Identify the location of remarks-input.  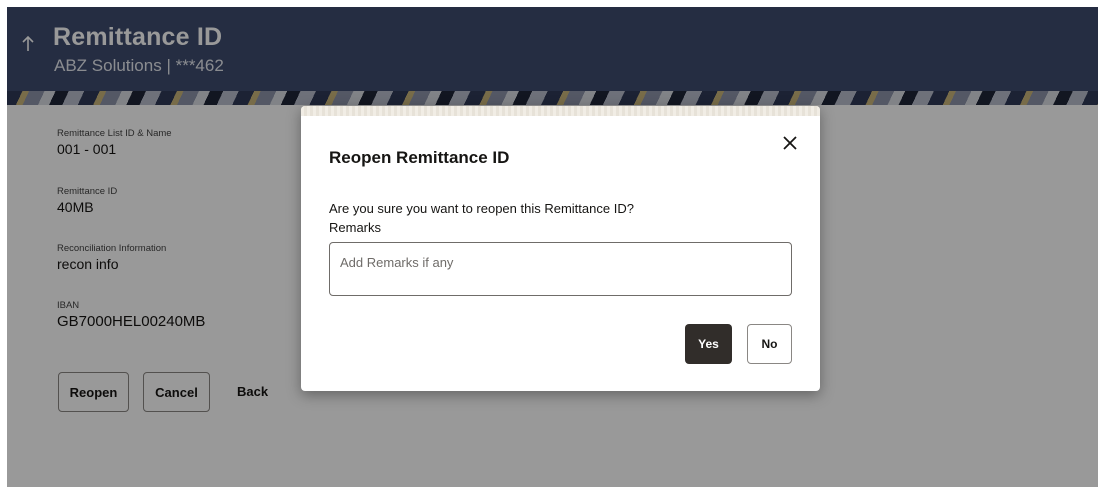
(560, 269).